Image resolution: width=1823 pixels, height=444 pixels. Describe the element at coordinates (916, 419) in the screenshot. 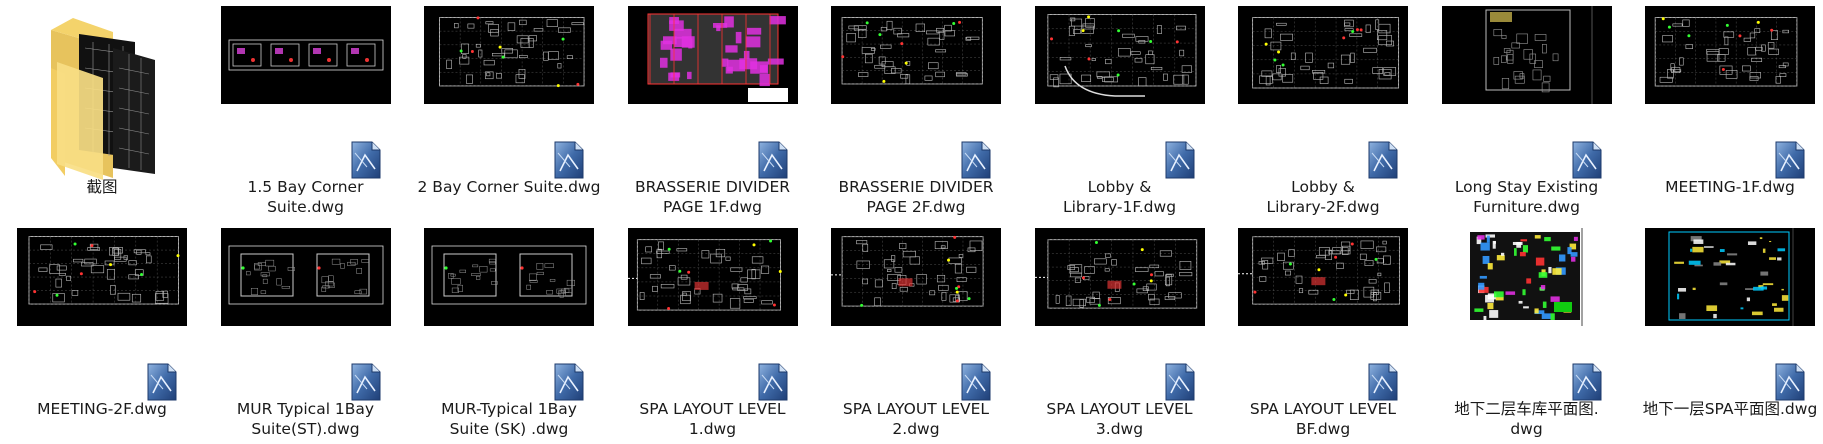

I see `file-name-label: SPA LAYOUT LEVEL 2.dwg` at that location.